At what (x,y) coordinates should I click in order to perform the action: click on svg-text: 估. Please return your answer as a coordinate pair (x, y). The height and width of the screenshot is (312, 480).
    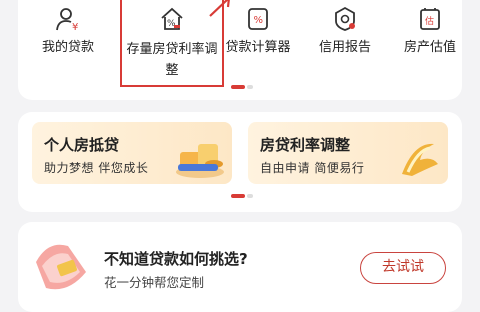
    Looking at the image, I should click on (429, 21).